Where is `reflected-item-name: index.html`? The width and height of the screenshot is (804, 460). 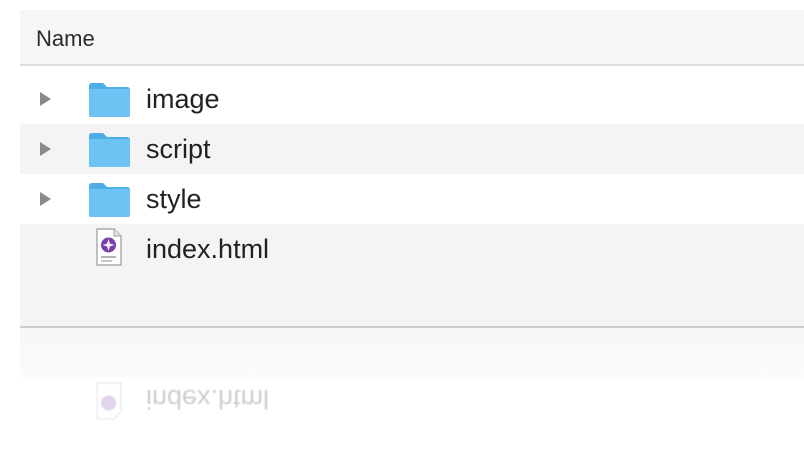 reflected-item-name: index.html is located at coordinates (208, 399).